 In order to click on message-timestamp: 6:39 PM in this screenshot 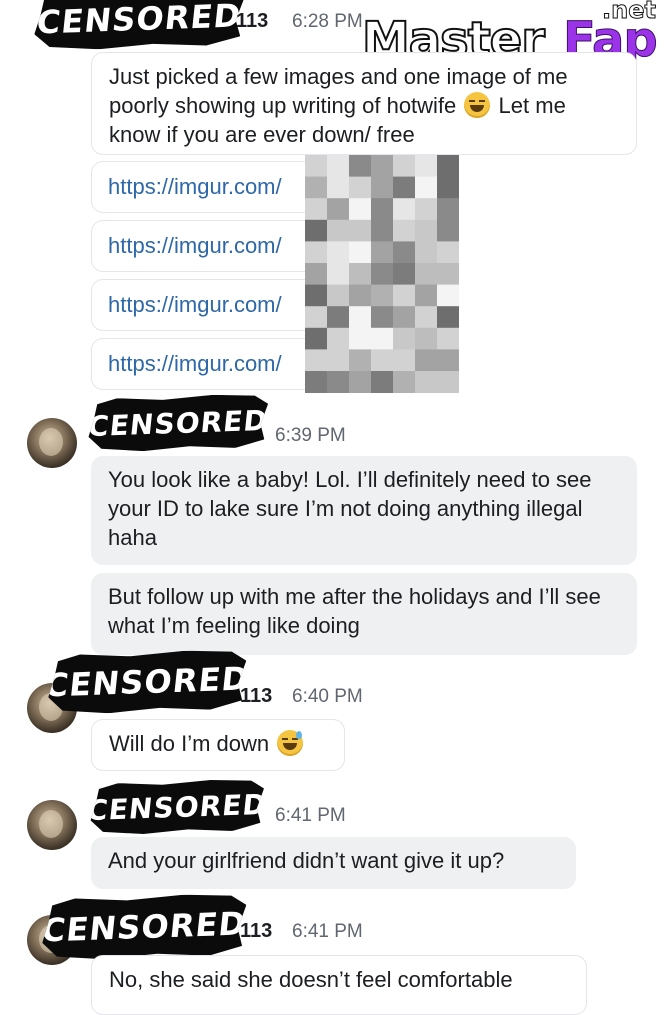, I will do `click(310, 435)`.